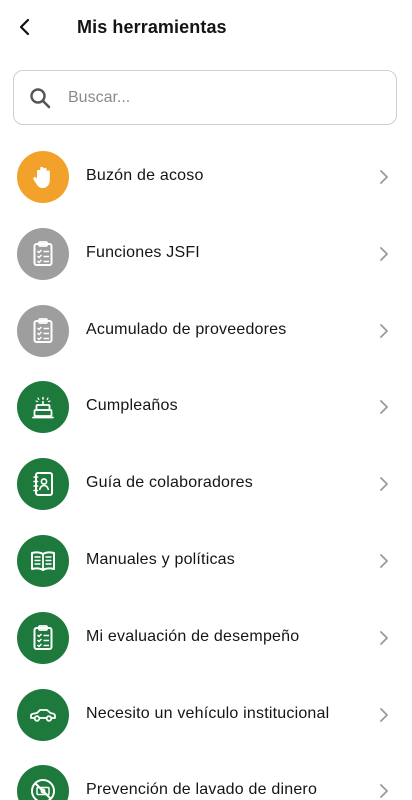  Describe the element at coordinates (143, 252) in the screenshot. I see `item-label: Funciones JSFI` at that location.